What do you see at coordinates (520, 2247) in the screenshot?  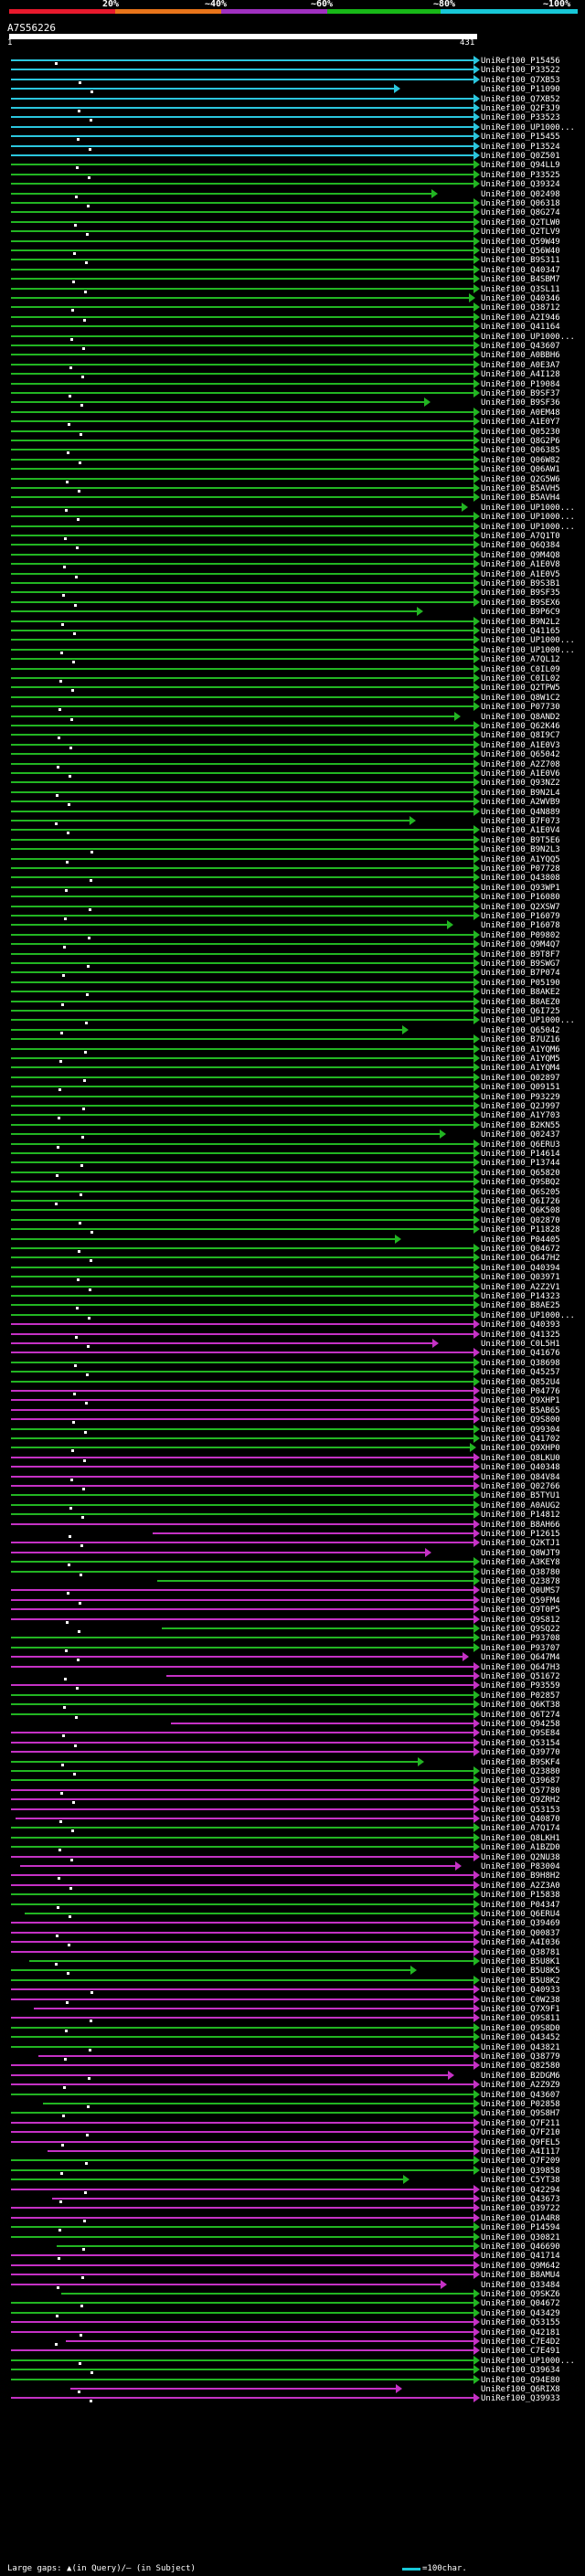 I see `hit-label: UniRef100_Q46690` at bounding box center [520, 2247].